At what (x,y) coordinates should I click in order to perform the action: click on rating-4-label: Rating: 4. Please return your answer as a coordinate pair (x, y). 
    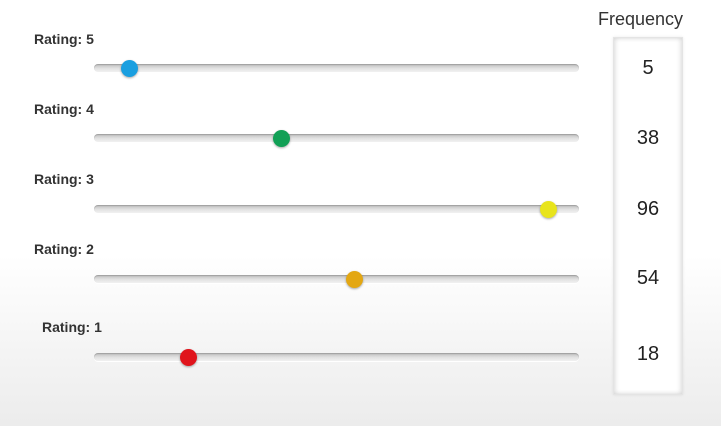
    Looking at the image, I should click on (64, 109).